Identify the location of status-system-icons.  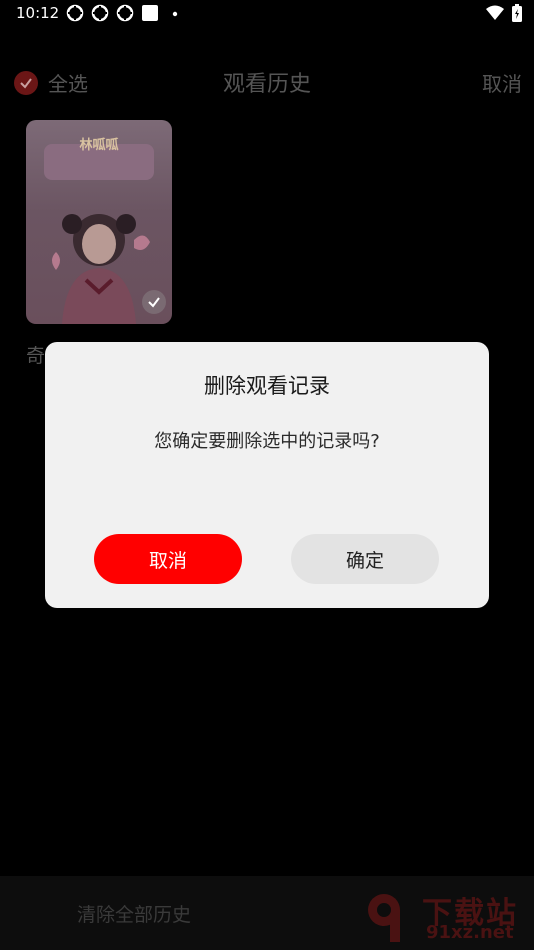
(504, 13).